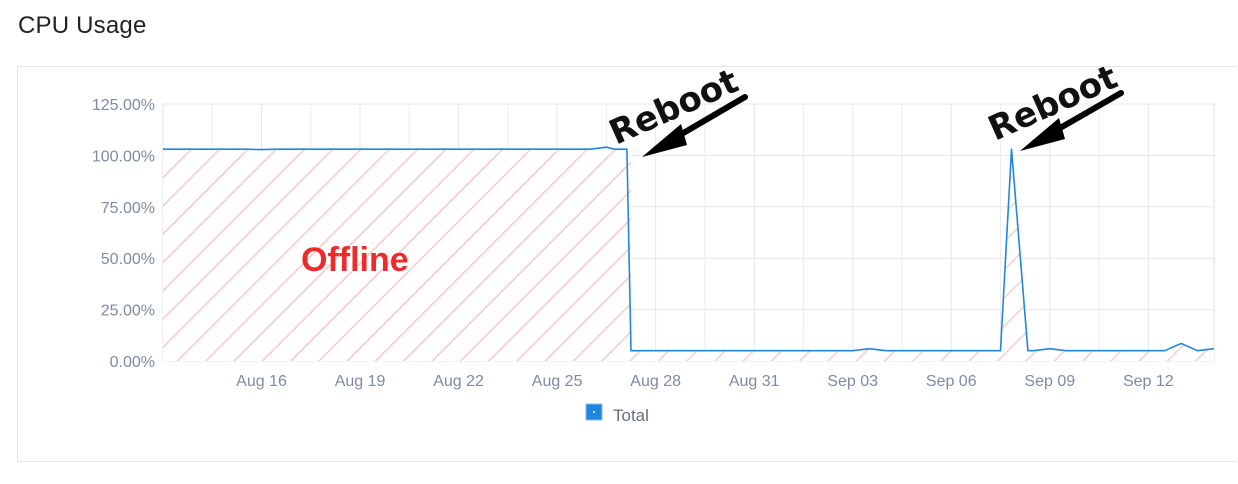  What do you see at coordinates (128, 259) in the screenshot?
I see `y-tick-label: 50.00%` at bounding box center [128, 259].